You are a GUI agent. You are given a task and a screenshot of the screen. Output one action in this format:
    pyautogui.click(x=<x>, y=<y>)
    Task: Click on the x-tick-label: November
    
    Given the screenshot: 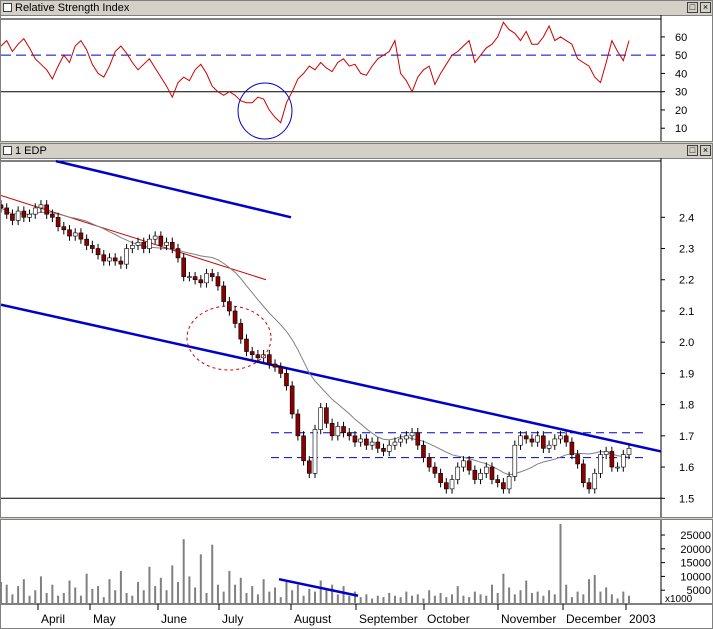 What is the action you would take?
    pyautogui.click(x=528, y=619)
    